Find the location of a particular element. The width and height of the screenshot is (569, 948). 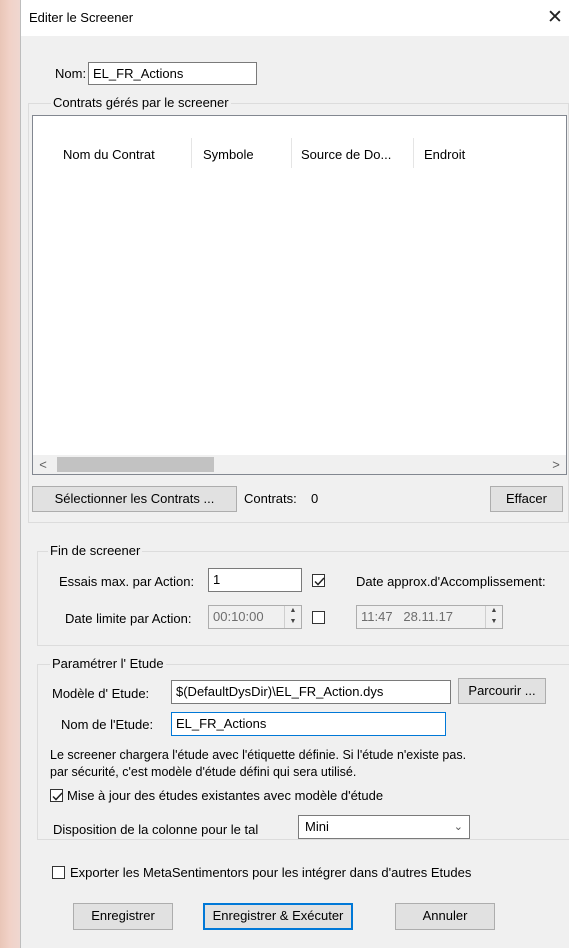

column-header-symbol: Symbole is located at coordinates (228, 154).